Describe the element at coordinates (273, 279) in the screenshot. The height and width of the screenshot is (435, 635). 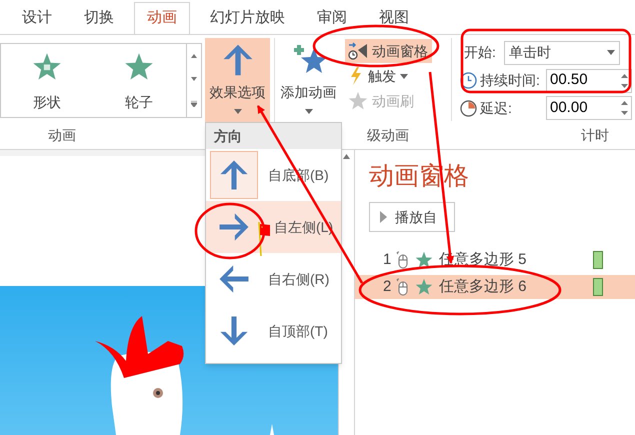
I see `direction-menu-item: 自右侧(R)` at that location.